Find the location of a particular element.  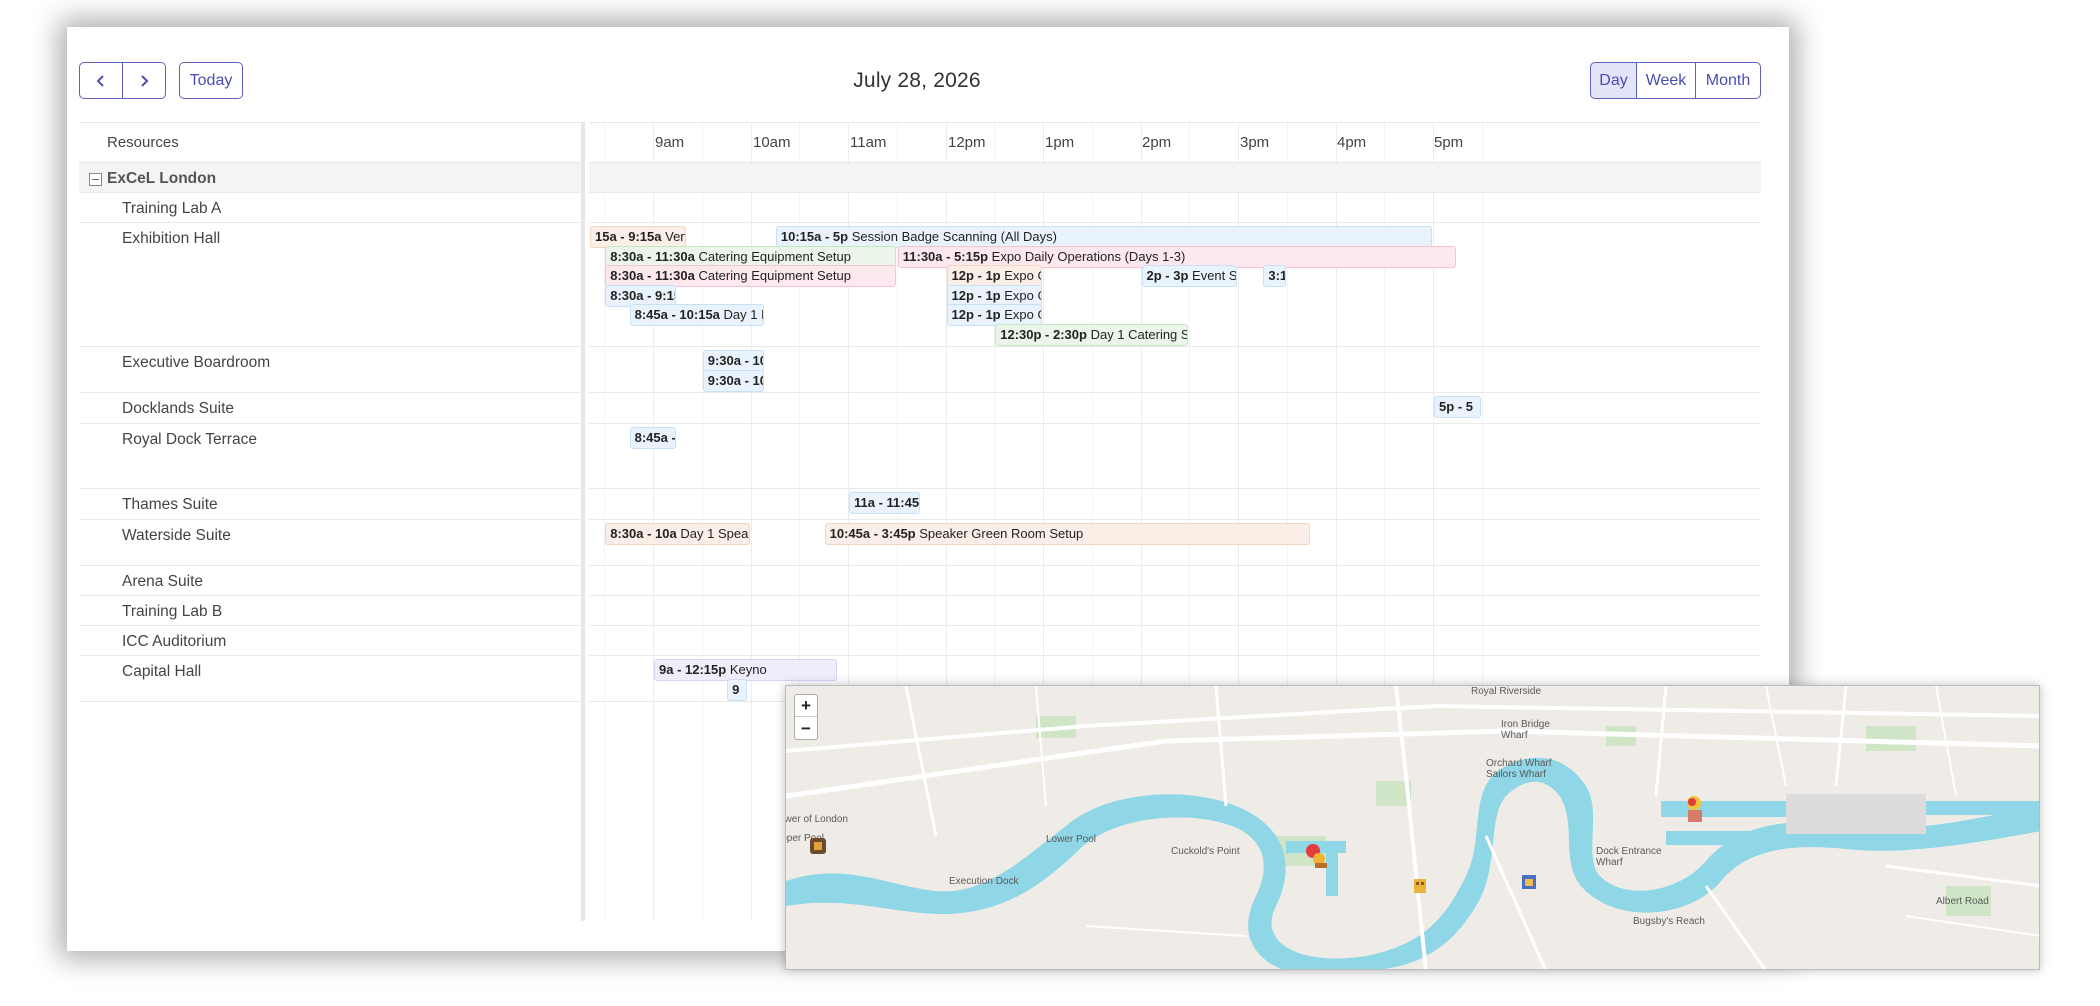

date-title: July 28, 2026 is located at coordinates (917, 80).